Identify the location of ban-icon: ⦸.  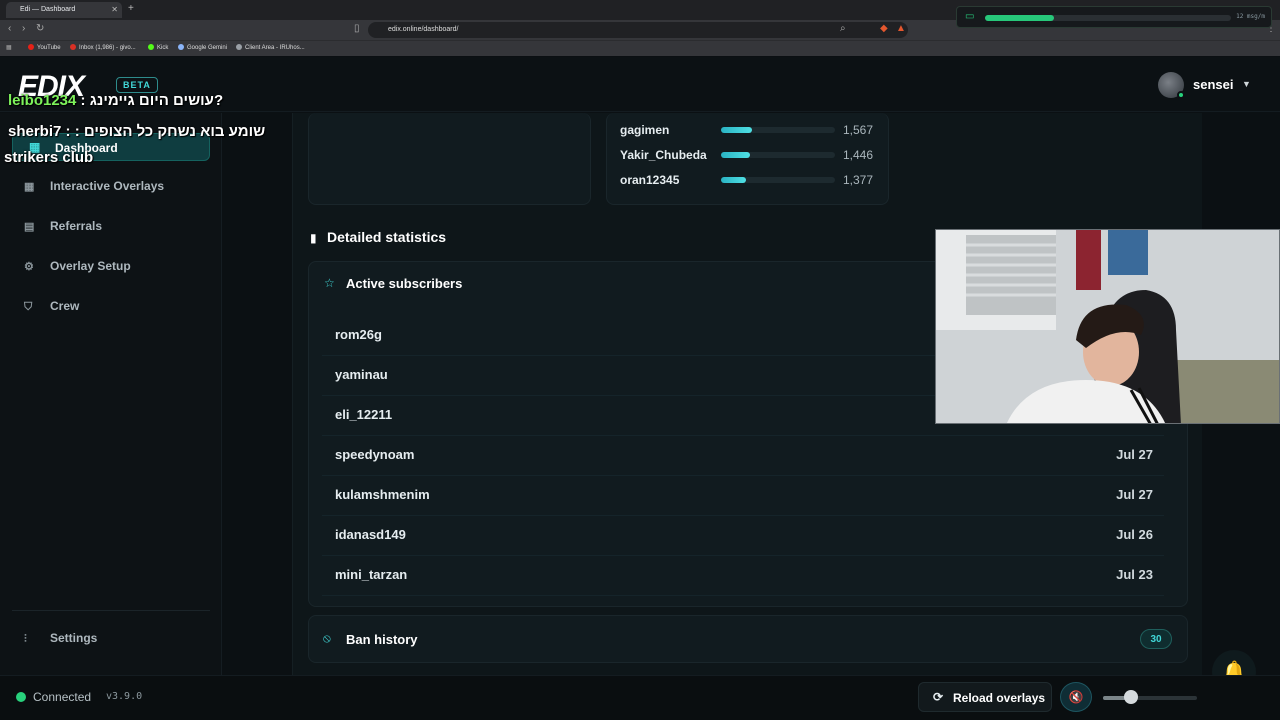
(327, 638).